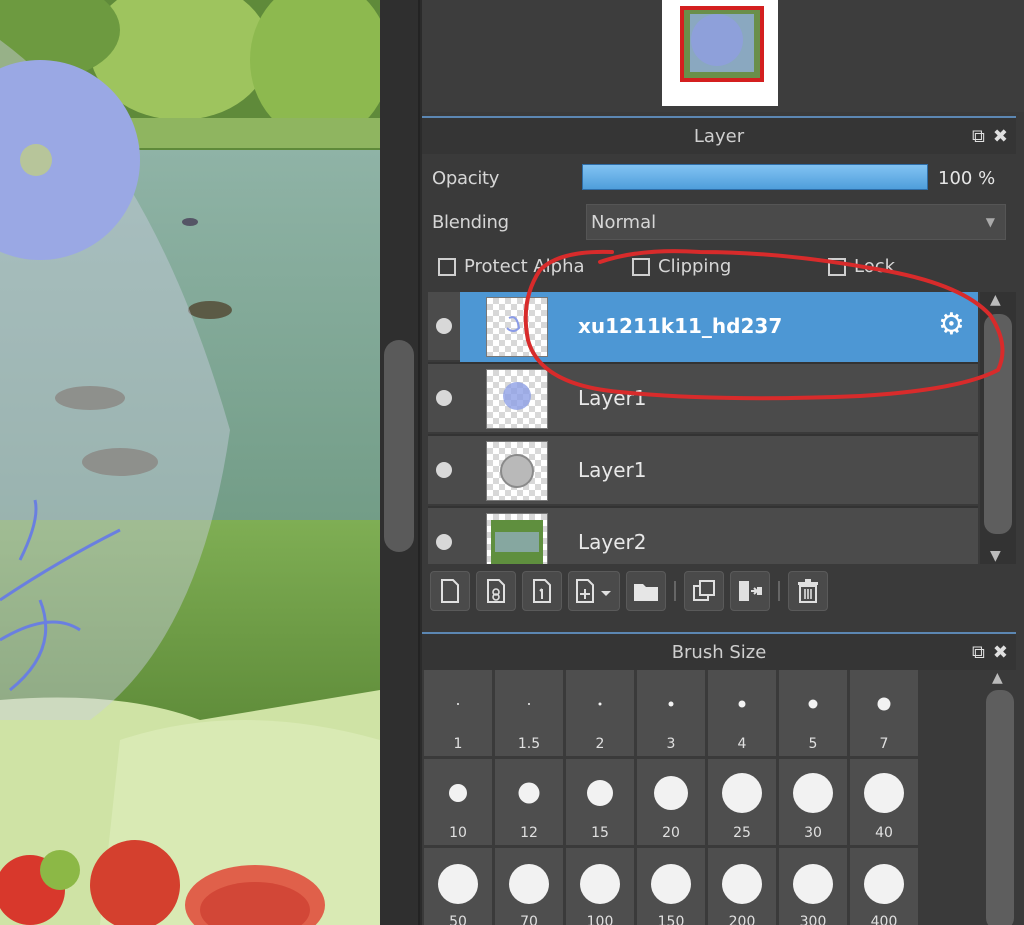  Describe the element at coordinates (646, 591) in the screenshot. I see `new-folder-button` at that location.